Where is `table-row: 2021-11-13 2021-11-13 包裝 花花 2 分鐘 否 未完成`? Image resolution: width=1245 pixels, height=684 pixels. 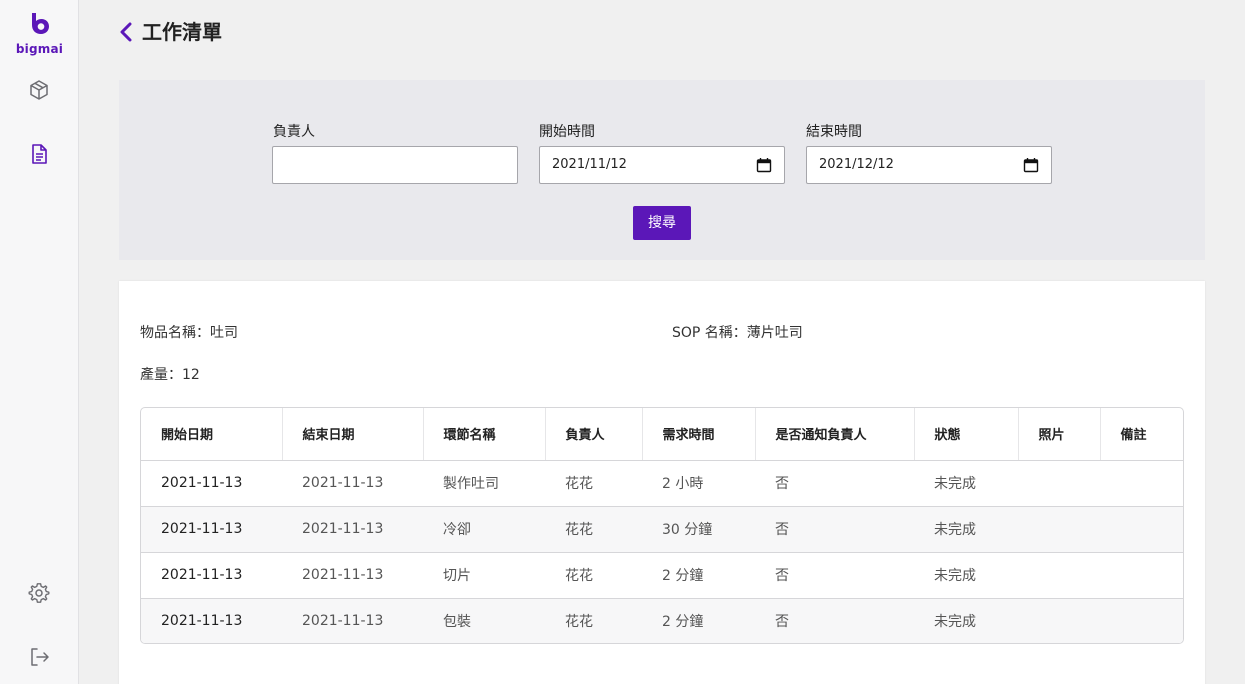
table-row: 2021-11-13 2021-11-13 包裝 花花 2 分鐘 否 未完成 is located at coordinates (662, 620).